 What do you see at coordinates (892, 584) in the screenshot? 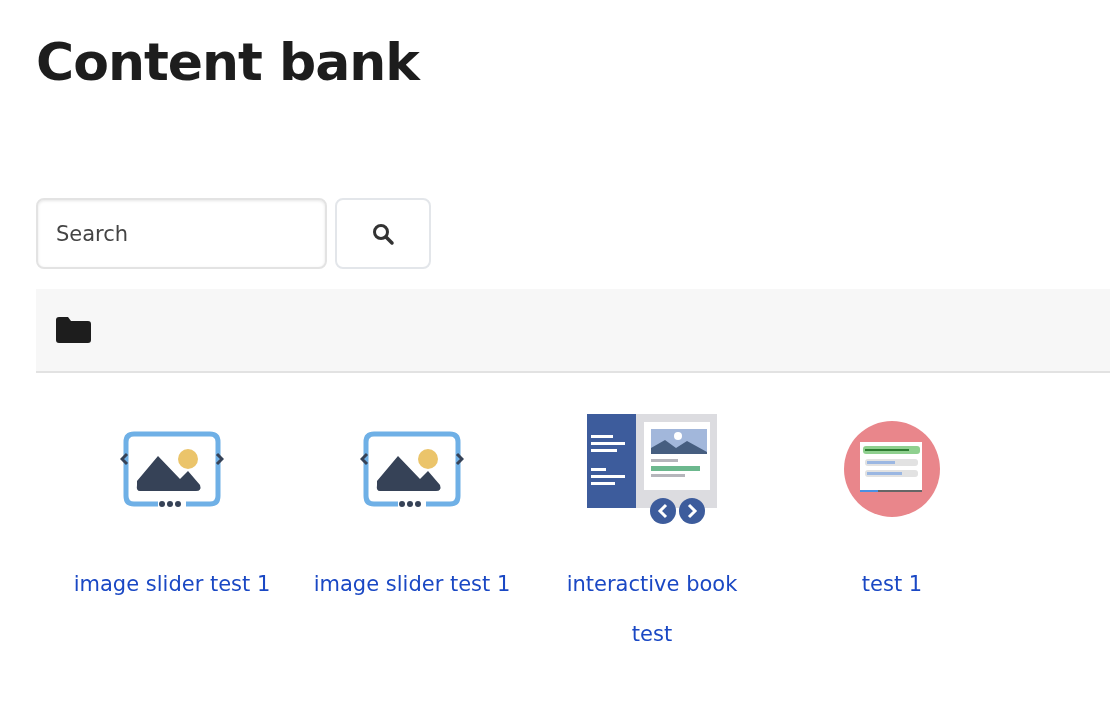
I see `content-link: test 1` at bounding box center [892, 584].